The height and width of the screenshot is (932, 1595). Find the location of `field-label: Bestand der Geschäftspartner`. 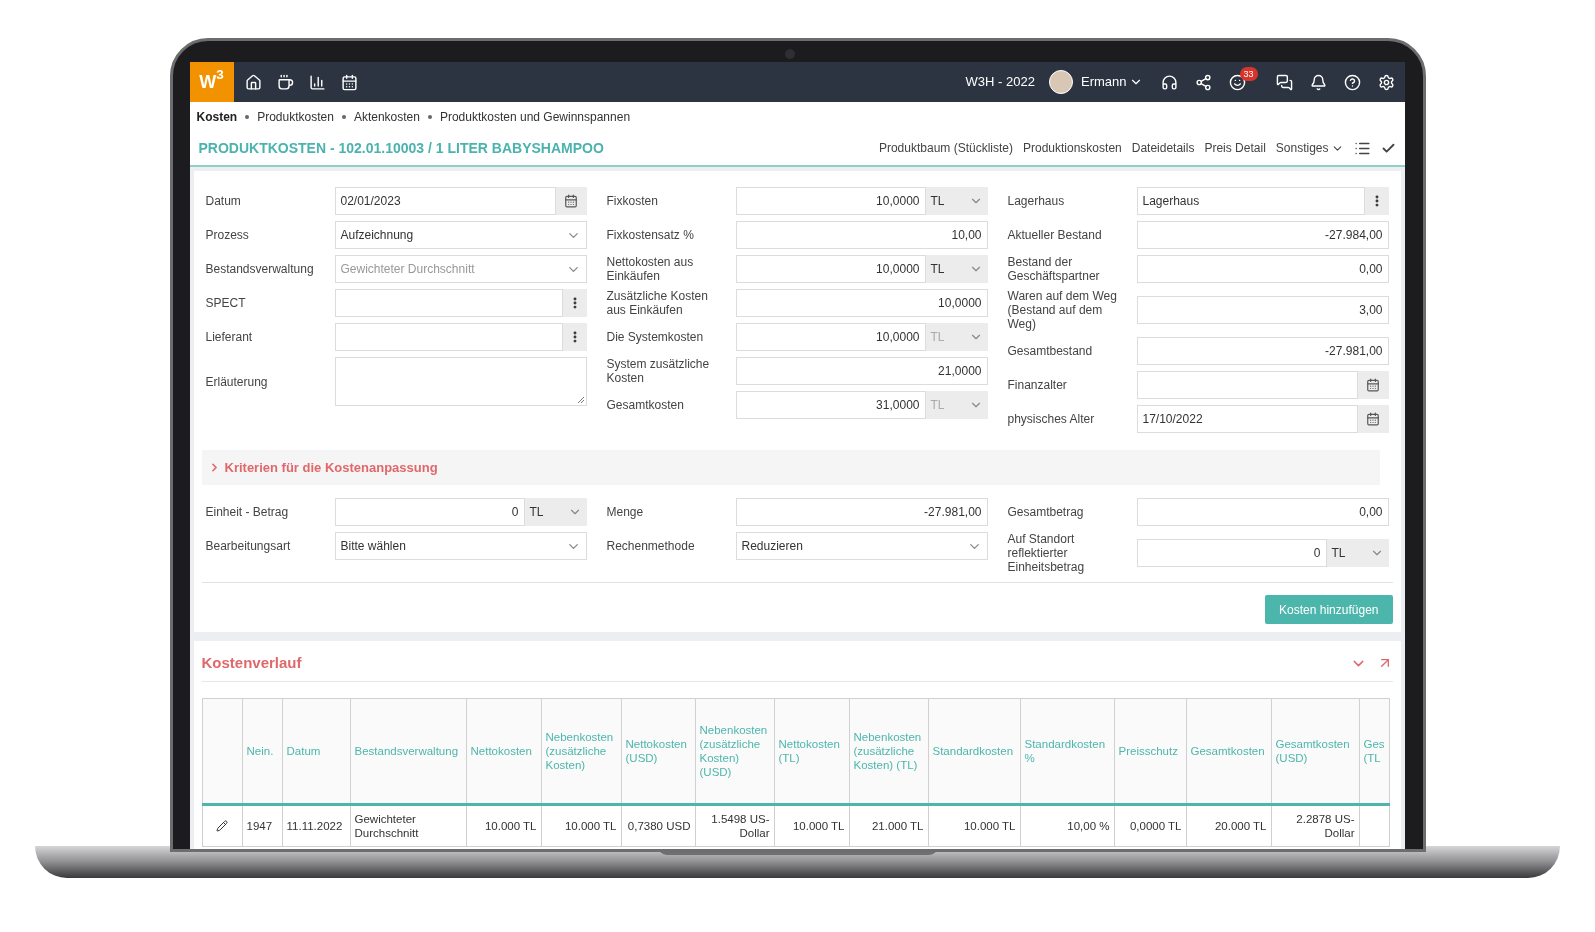

field-label: Bestand der Geschäftspartner is located at coordinates (1054, 269).